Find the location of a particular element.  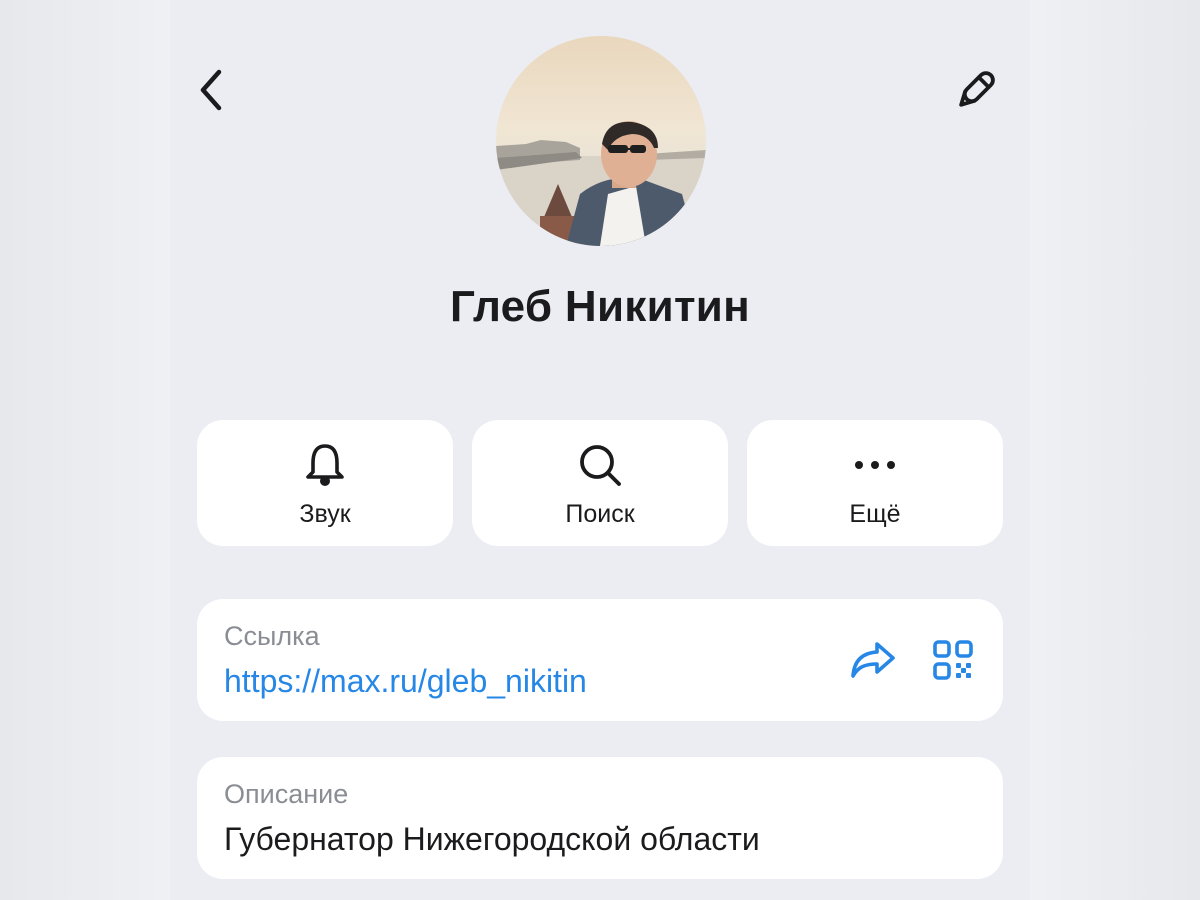

qr-code-button is located at coordinates (953, 660).